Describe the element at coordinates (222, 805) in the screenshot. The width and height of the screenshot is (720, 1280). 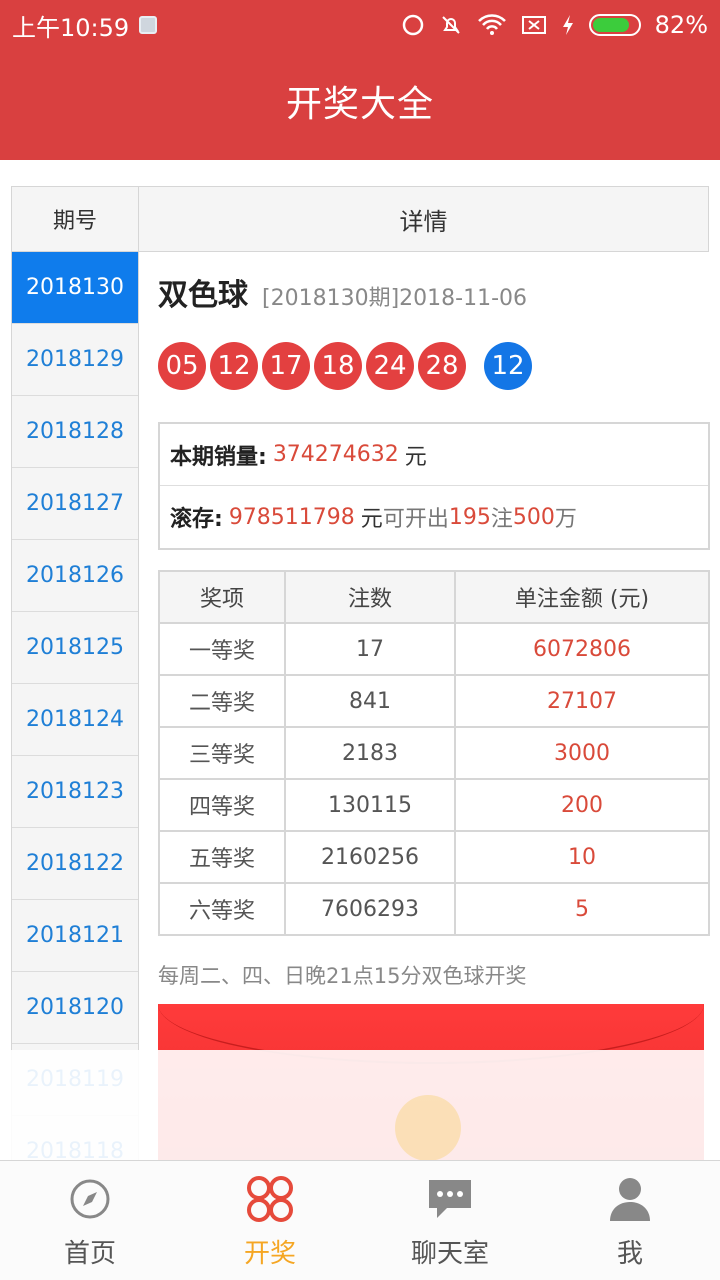
I see `prize-name: 四等奖` at that location.